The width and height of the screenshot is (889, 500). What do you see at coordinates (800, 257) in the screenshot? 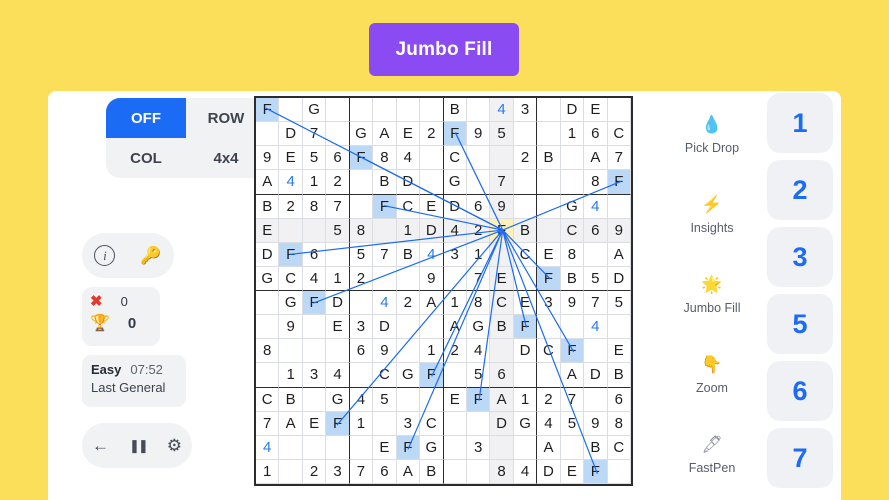
I see `numpad-key-3: 3` at bounding box center [800, 257].